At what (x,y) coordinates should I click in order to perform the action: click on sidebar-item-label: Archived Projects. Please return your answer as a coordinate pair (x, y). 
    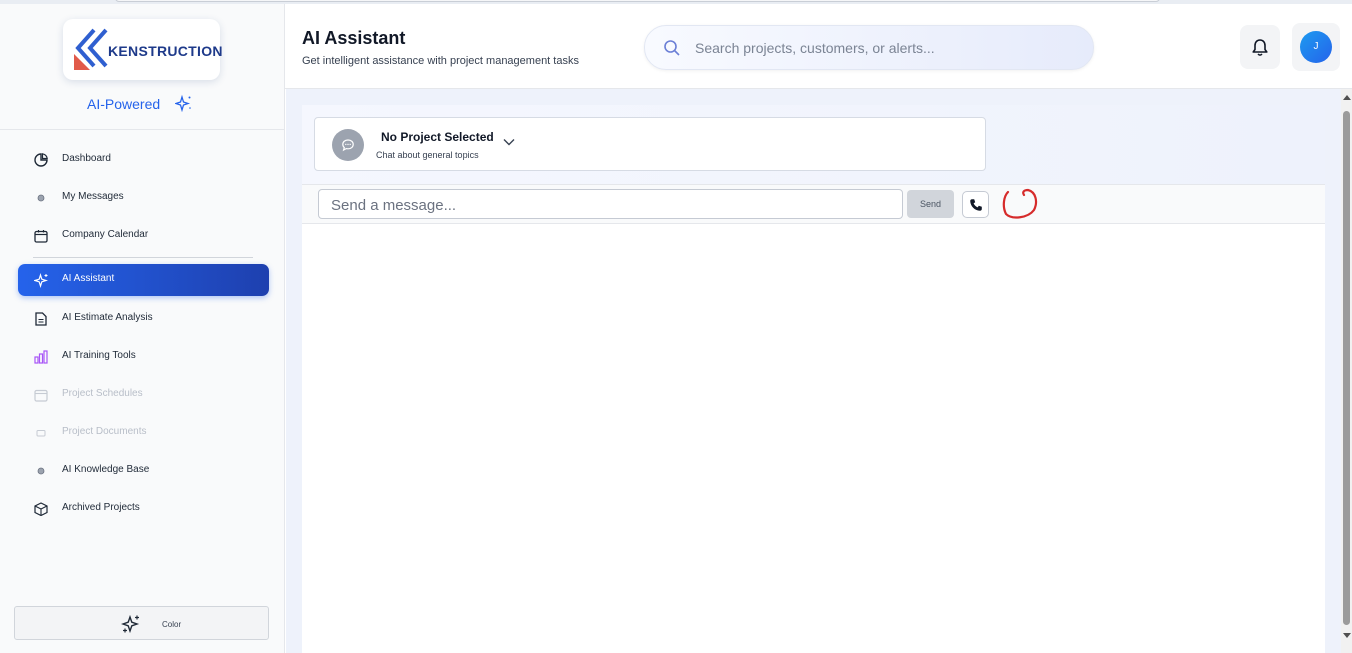
    Looking at the image, I should click on (101, 507).